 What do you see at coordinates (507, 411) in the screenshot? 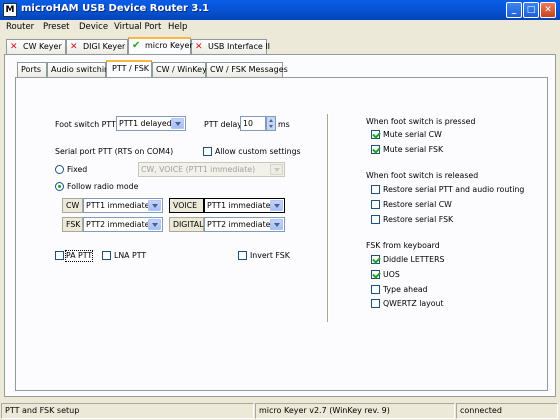
I see `status-connection: connected` at bounding box center [507, 411].